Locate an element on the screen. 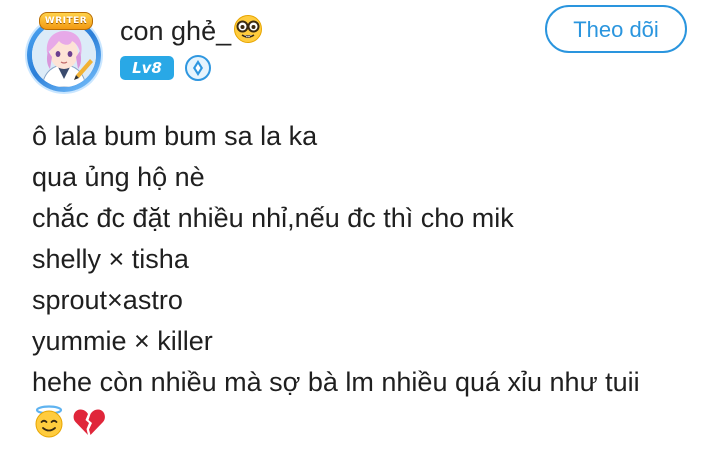  user-name: con ghẻ_ is located at coordinates (191, 31).